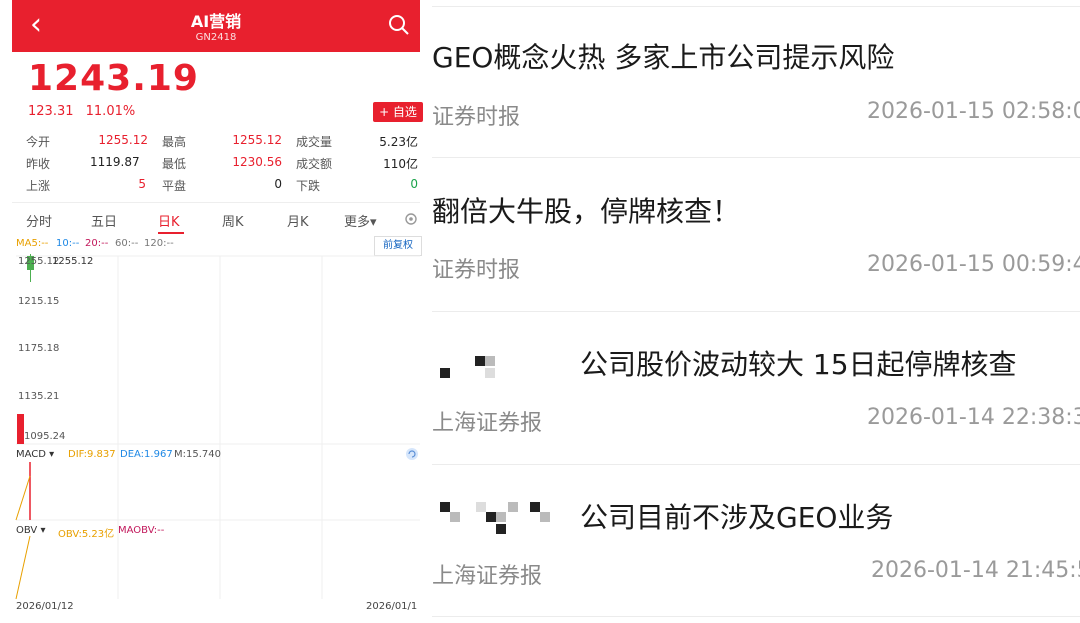 This screenshot has width=1080, height=623. Describe the element at coordinates (257, 162) in the screenshot. I see `stat-value: 1230.56` at that location.